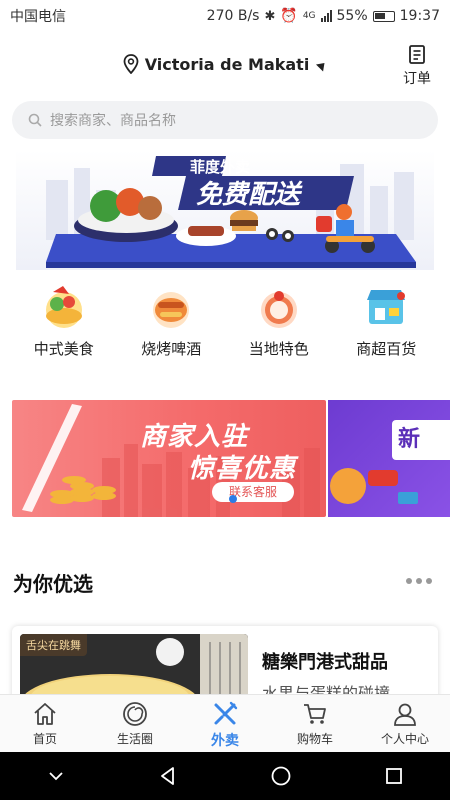 The image size is (450, 800). I want to click on status-bar: 中国电信 270 B/s ✱ ⏰ 4G 55% 19:37, so click(225, 16).